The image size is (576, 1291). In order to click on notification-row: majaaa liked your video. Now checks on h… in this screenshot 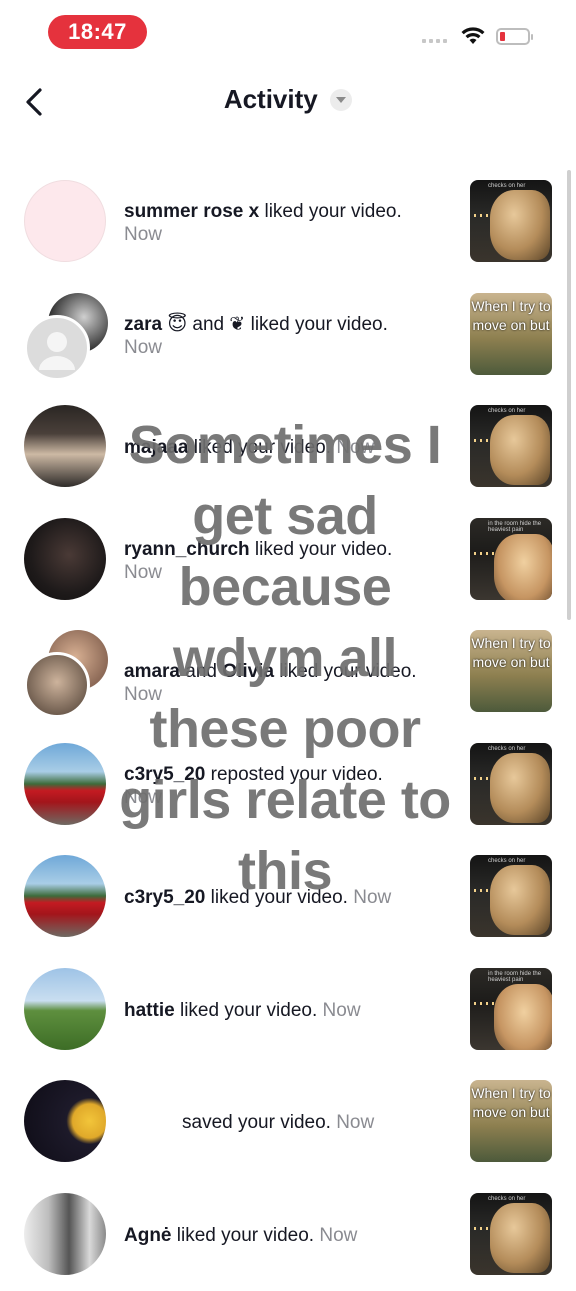, I will do `click(288, 447)`.